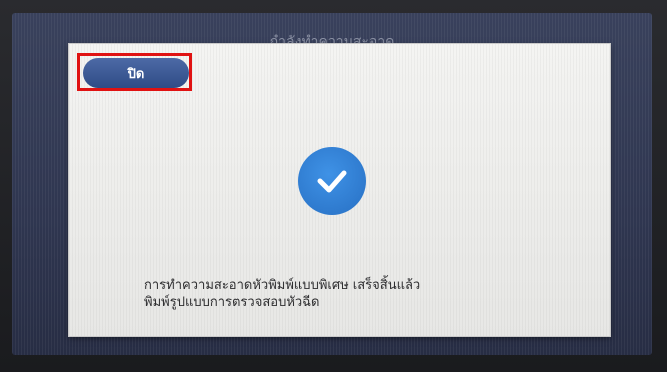  I want to click on checkmark-icon, so click(332, 181).